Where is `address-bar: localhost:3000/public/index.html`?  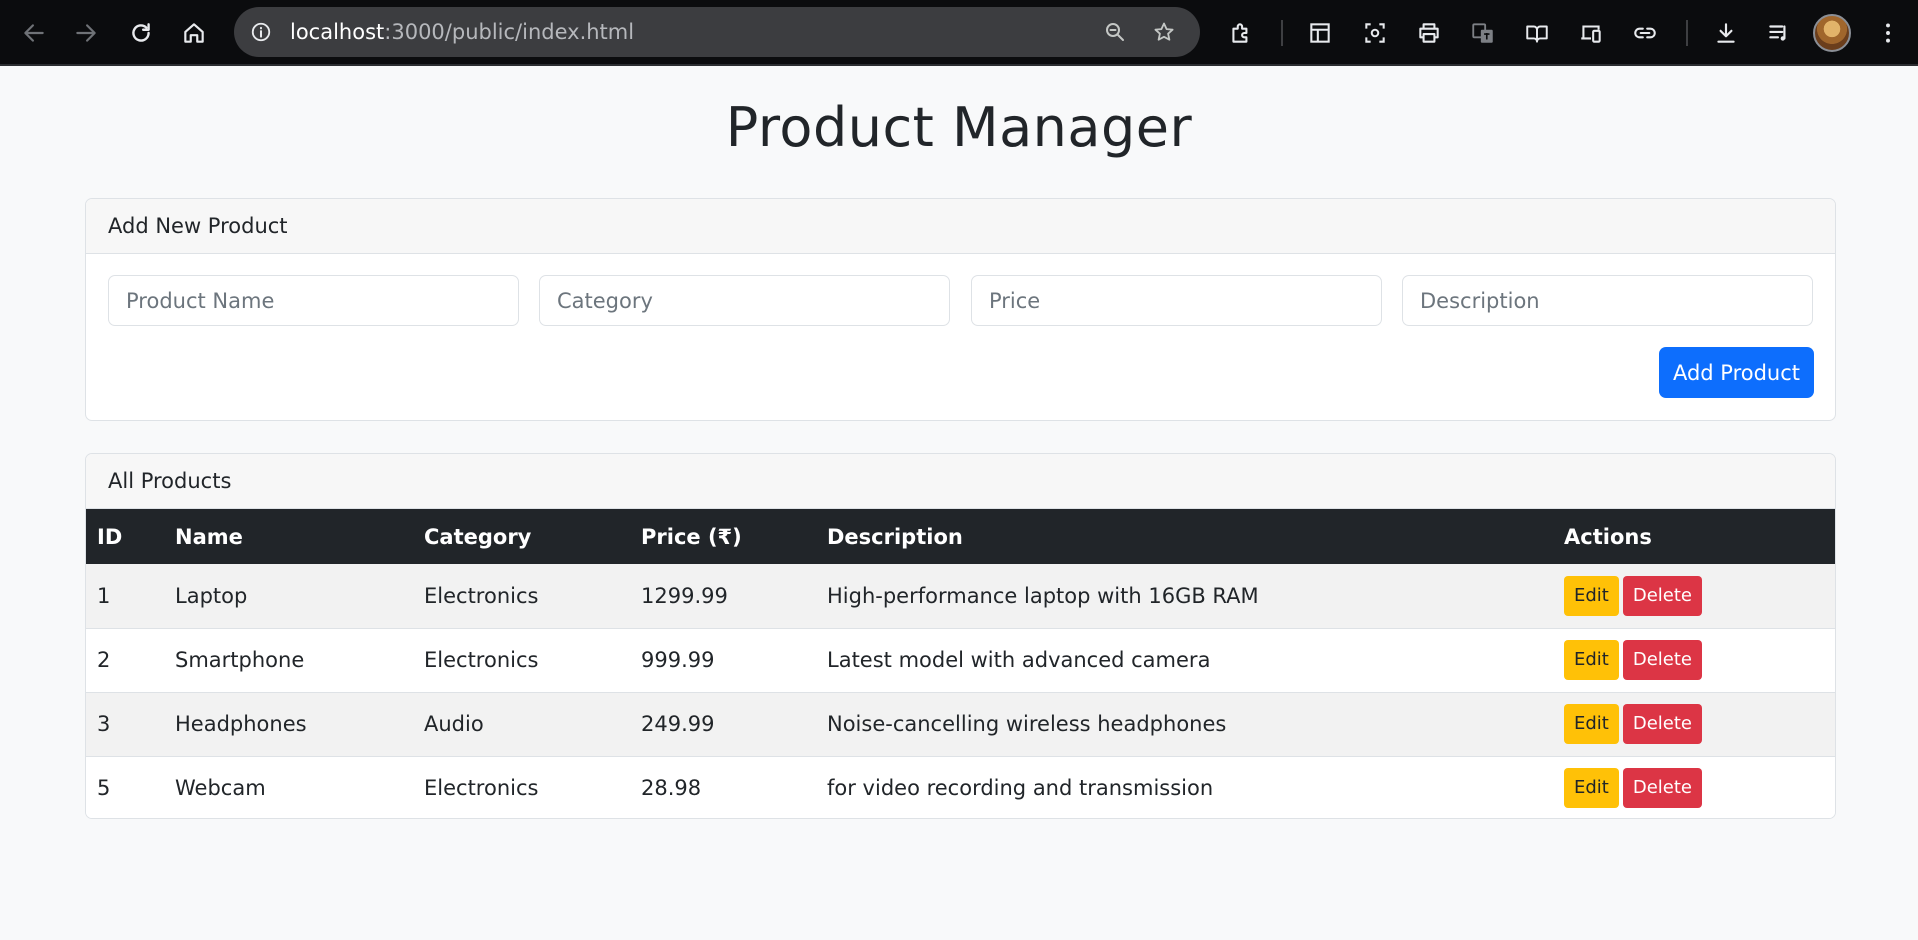
address-bar: localhost:3000/public/index.html is located at coordinates (717, 32).